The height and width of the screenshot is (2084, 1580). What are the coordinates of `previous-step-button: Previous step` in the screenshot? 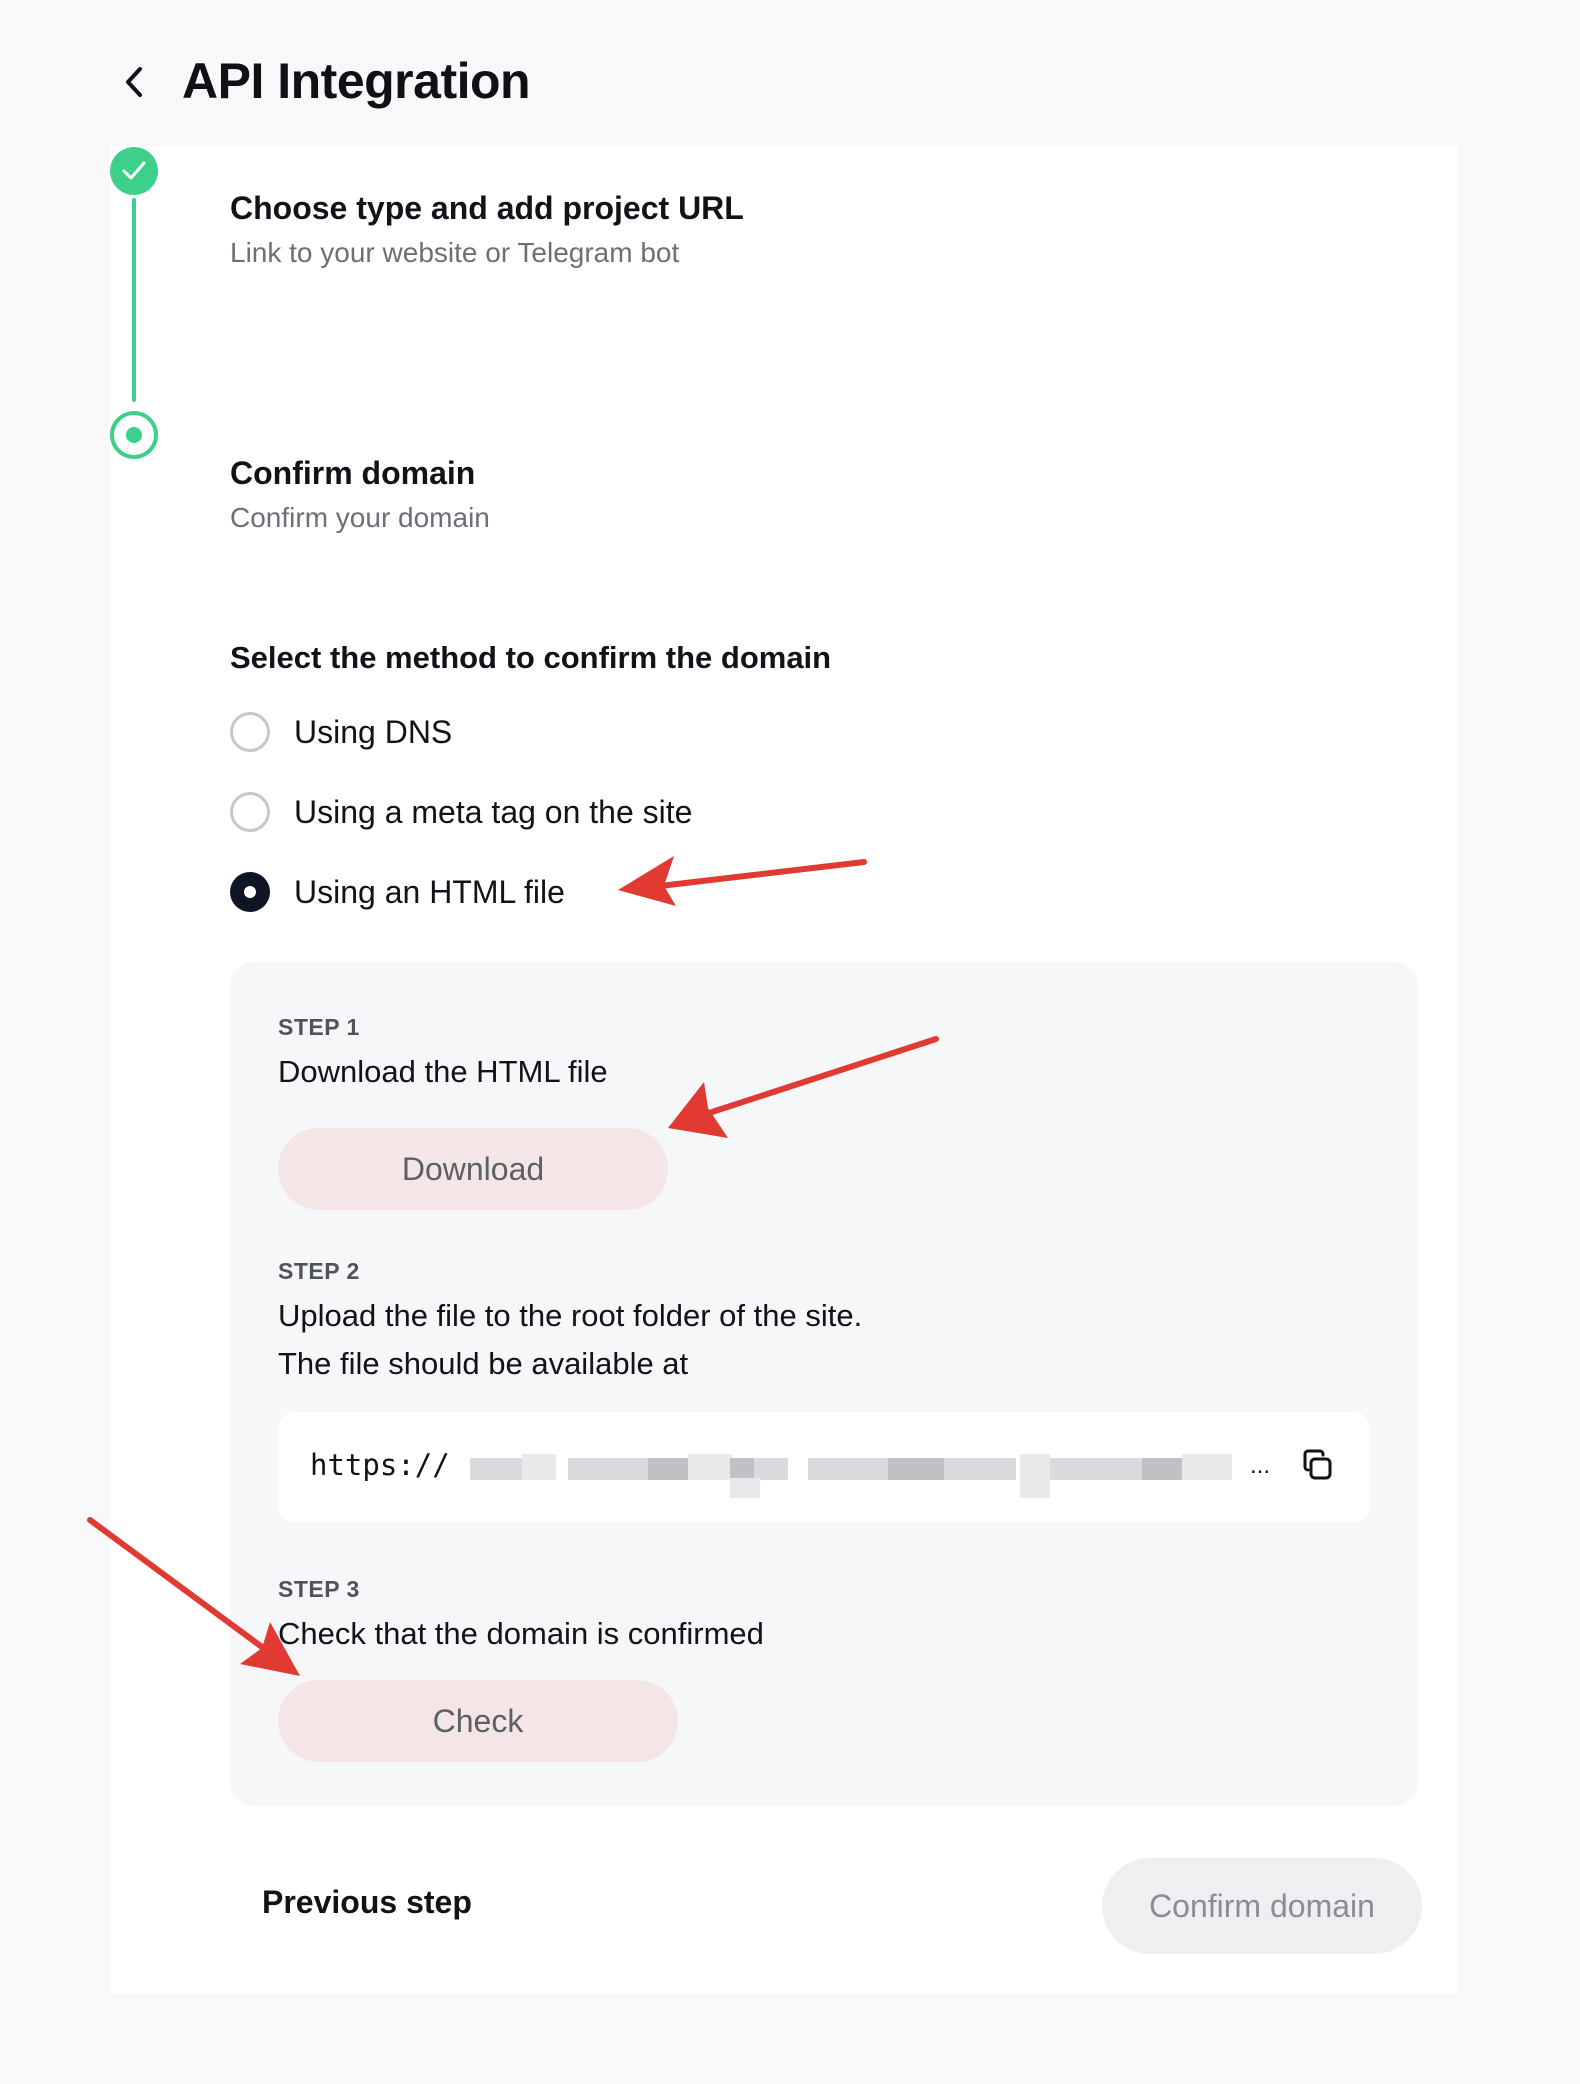 It's located at (367, 1902).